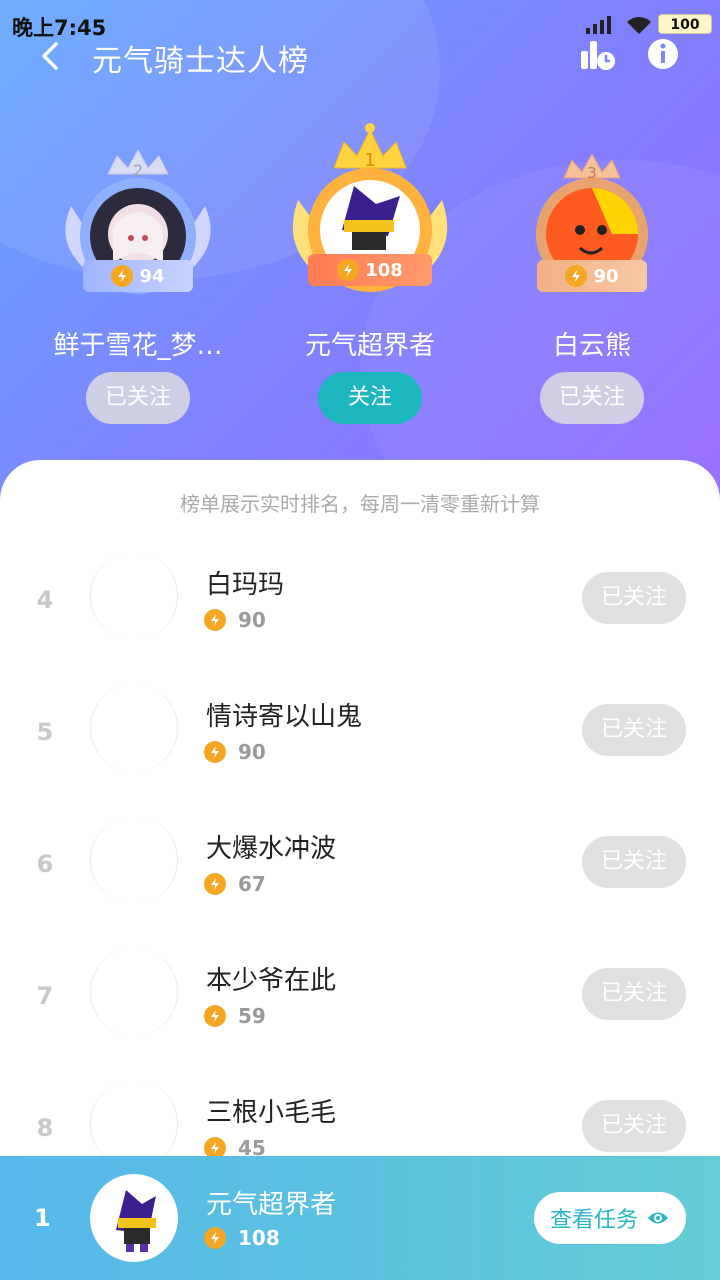 This screenshot has height=1280, width=720. I want to click on podium-name: 白云熊, so click(591, 346).